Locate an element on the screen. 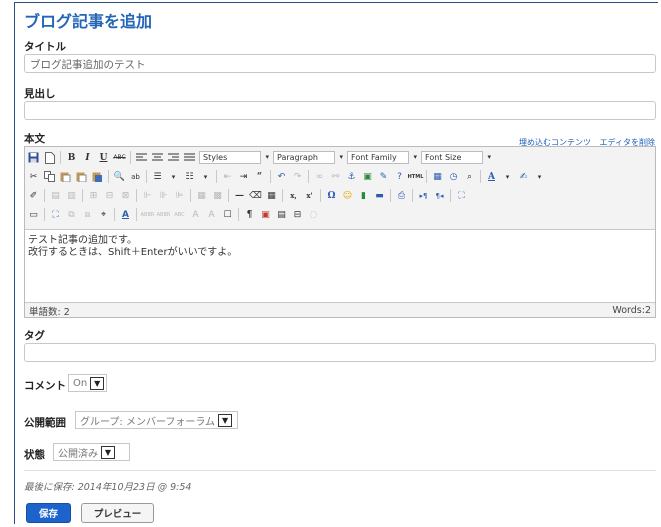 The height and width of the screenshot is (527, 661). rtl-icon: ¶◂ is located at coordinates (439, 195).